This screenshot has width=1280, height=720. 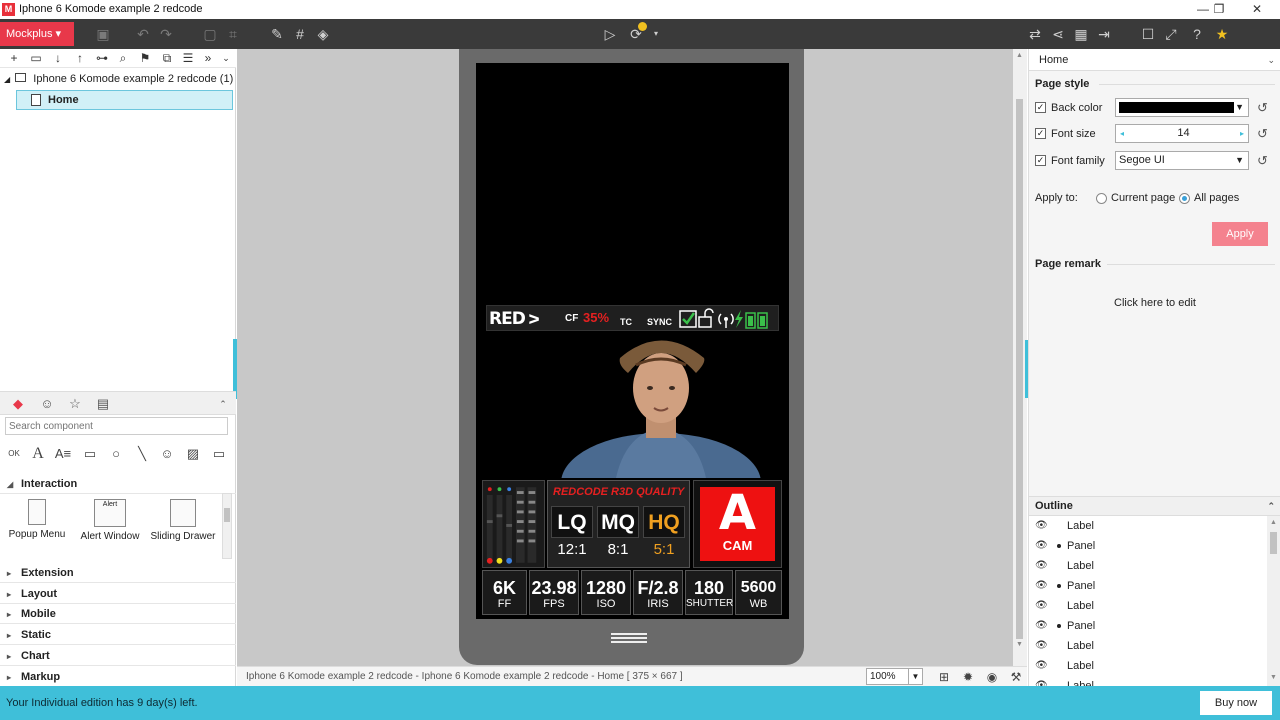 I want to click on component-search-input, so click(x=116, y=426).